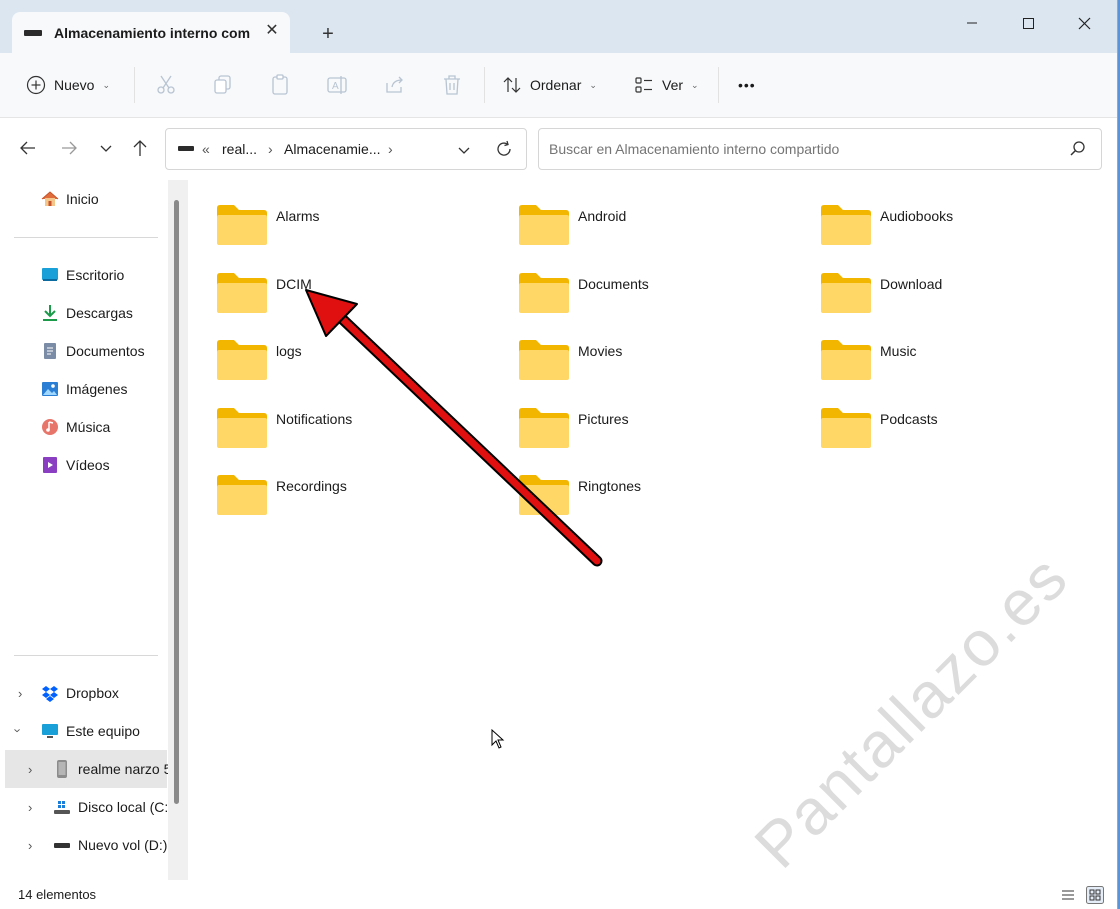 This screenshot has height=909, width=1120. I want to click on folder-item: Alarms, so click(328, 215).